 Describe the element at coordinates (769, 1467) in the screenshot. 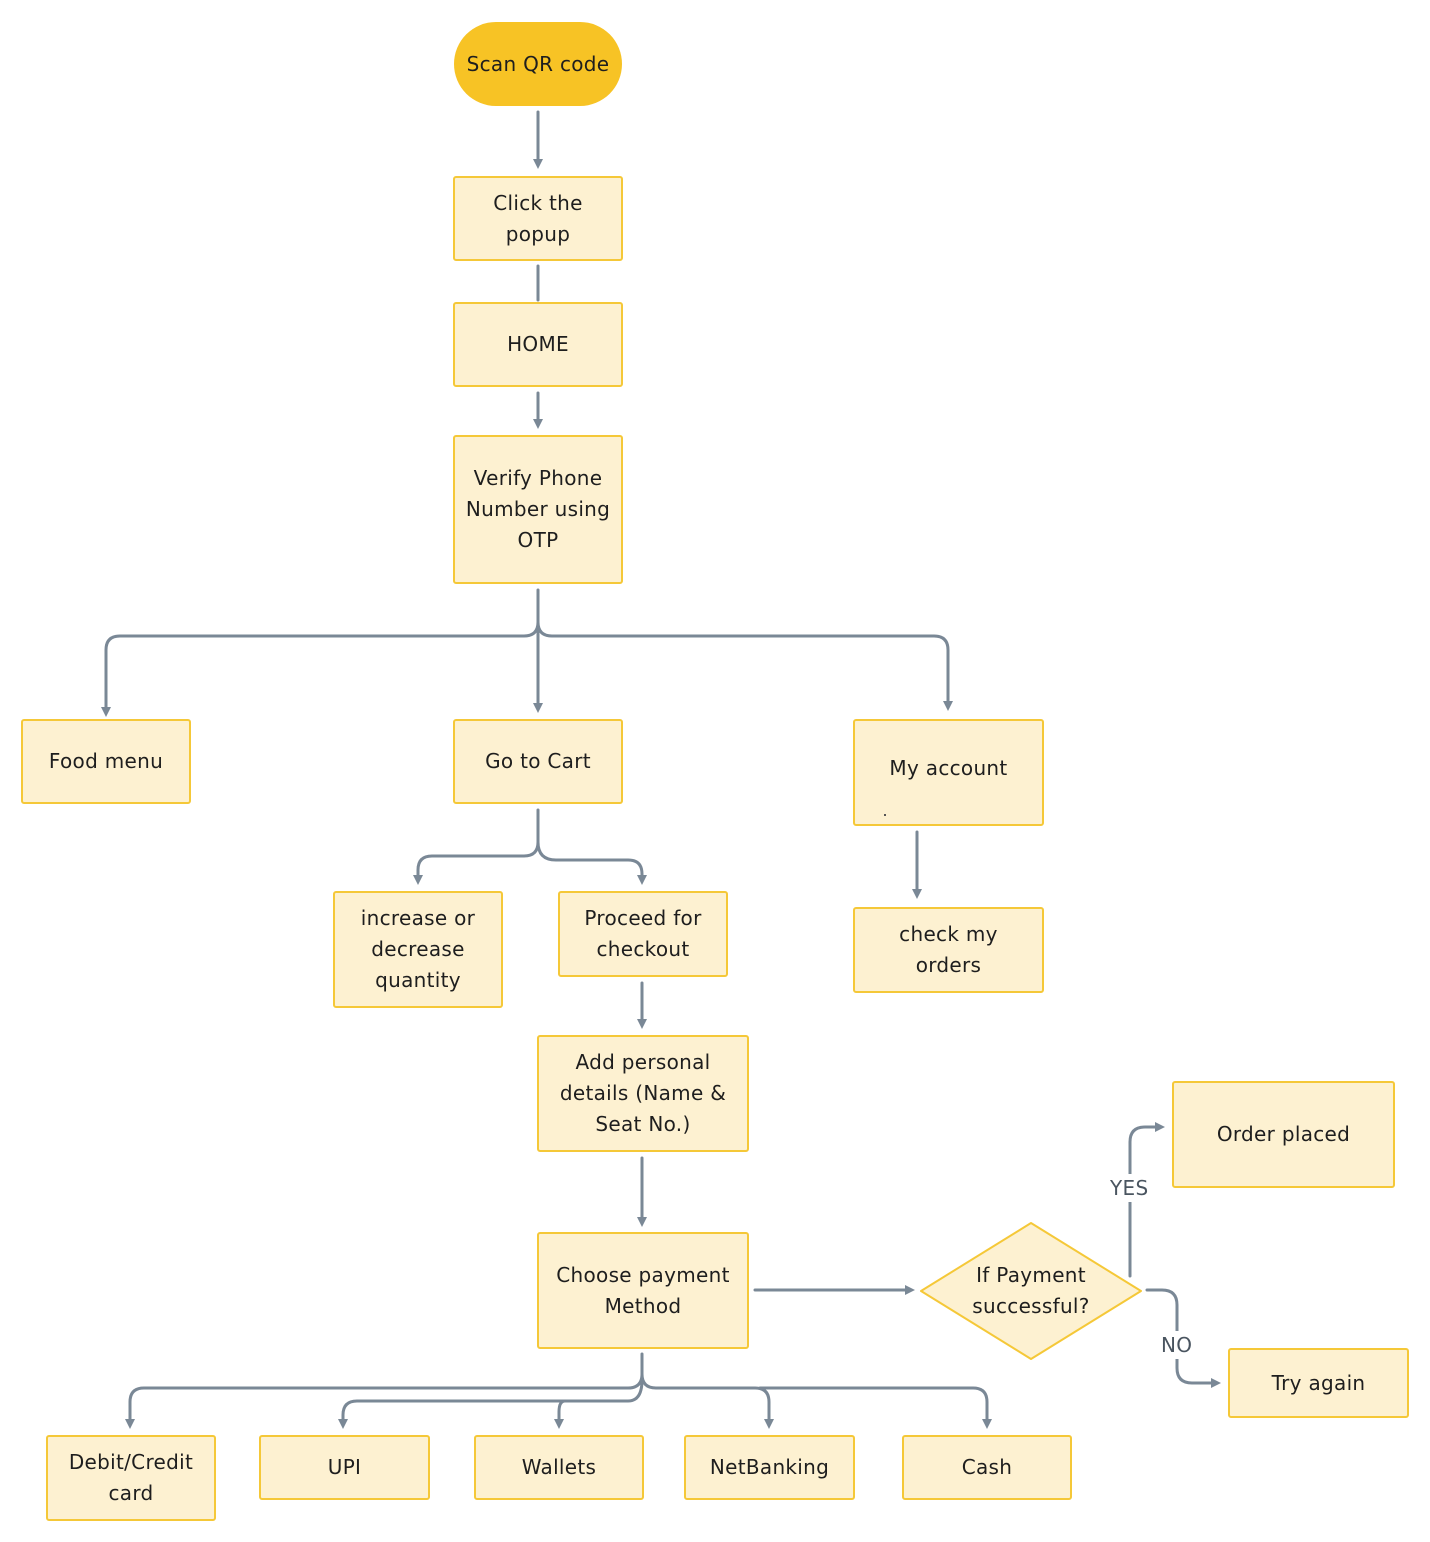

I see `node-netbanking: NetBanking` at that location.